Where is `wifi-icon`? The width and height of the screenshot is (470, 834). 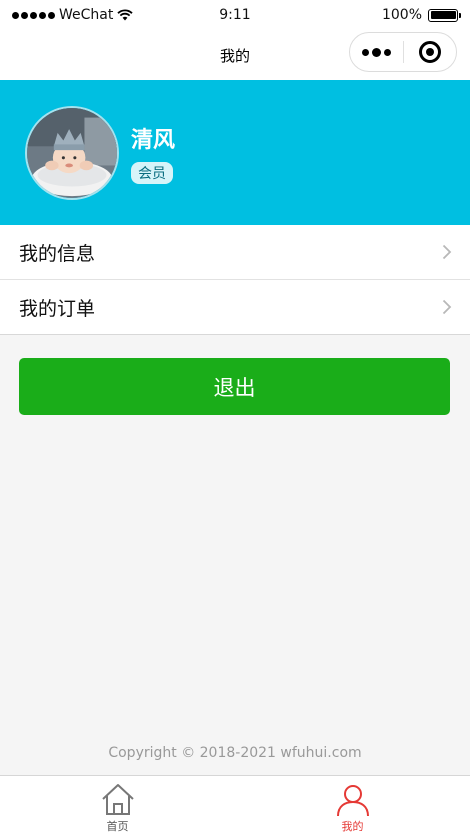
wifi-icon is located at coordinates (125, 15).